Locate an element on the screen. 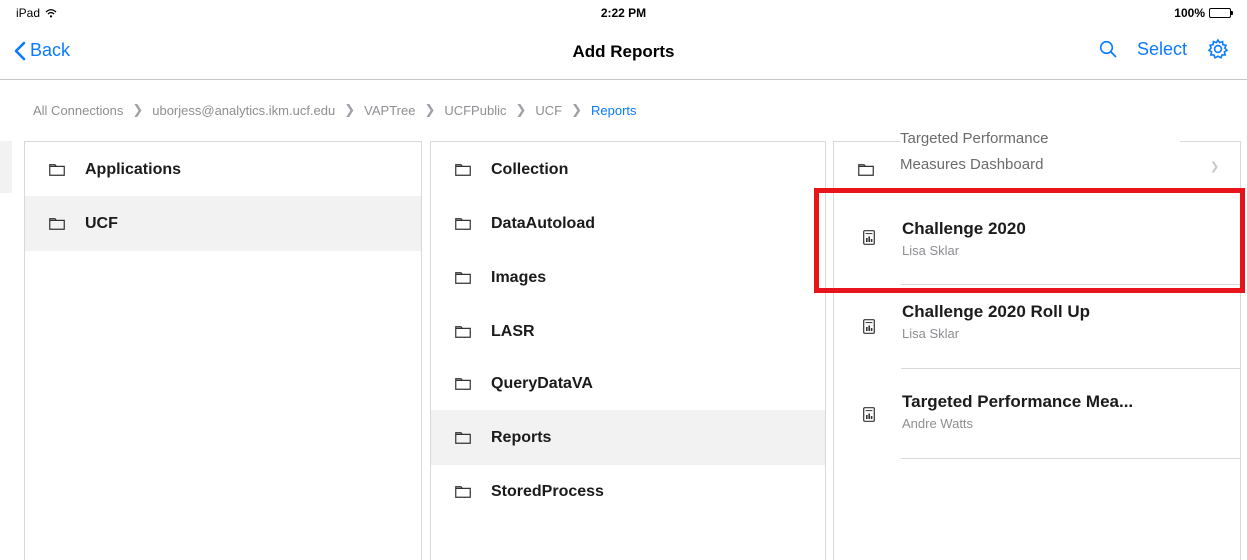  report-title: Challenge 2020 is located at coordinates (964, 228).